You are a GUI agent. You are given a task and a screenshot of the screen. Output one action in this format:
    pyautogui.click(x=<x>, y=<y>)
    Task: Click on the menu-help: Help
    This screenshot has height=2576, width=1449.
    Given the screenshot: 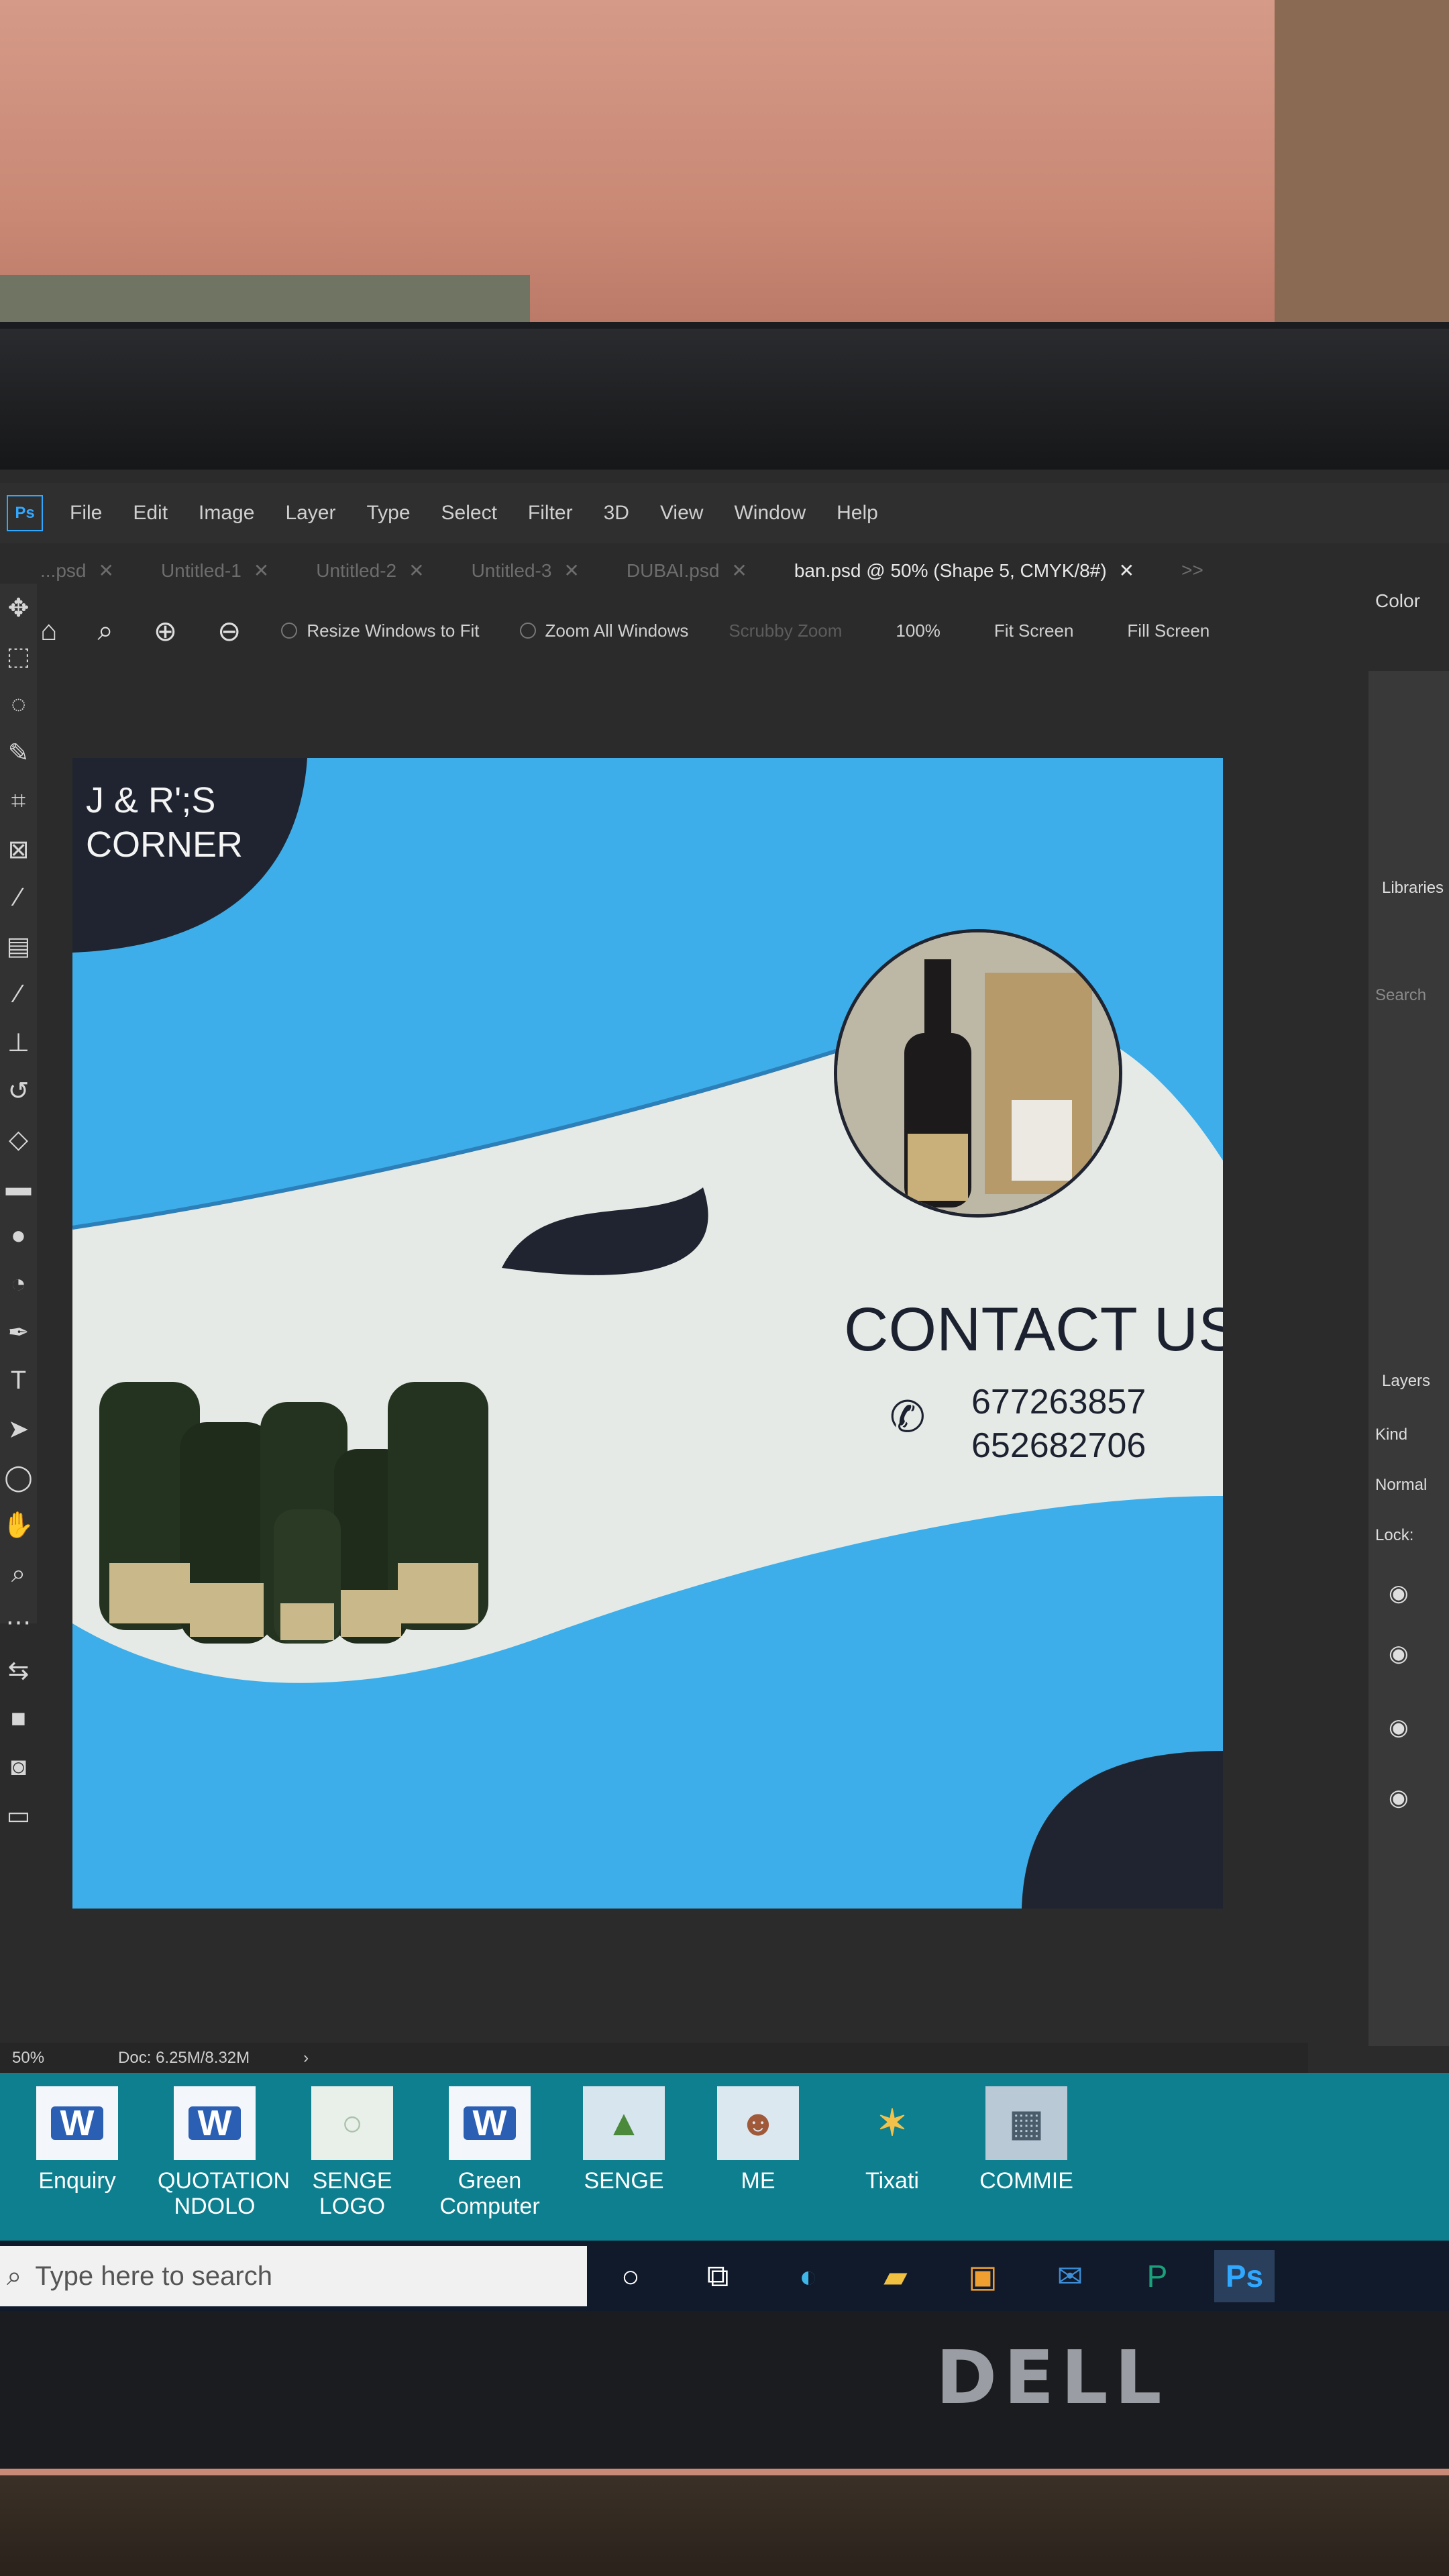 What is the action you would take?
    pyautogui.click(x=857, y=513)
    